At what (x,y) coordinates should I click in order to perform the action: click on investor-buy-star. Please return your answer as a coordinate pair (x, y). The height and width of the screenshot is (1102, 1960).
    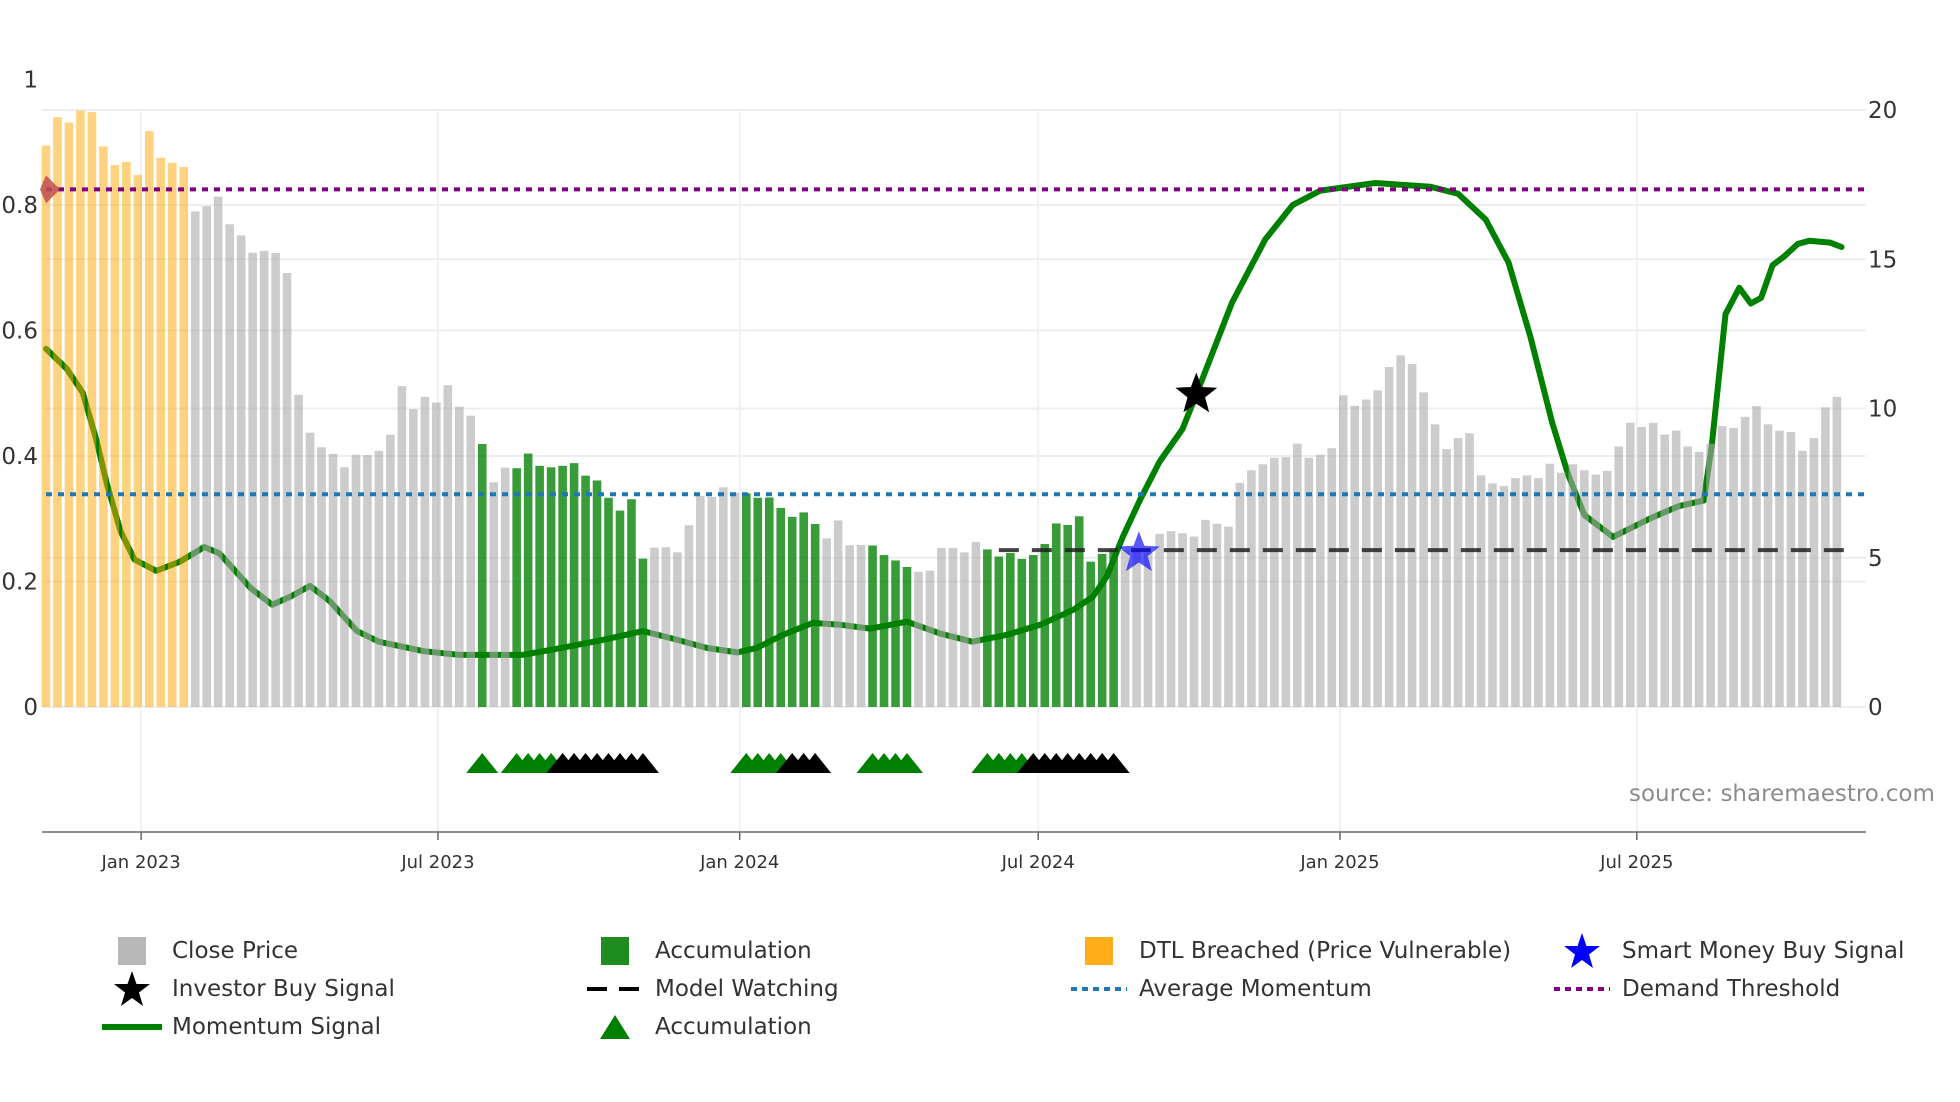
    Looking at the image, I should click on (1196, 392).